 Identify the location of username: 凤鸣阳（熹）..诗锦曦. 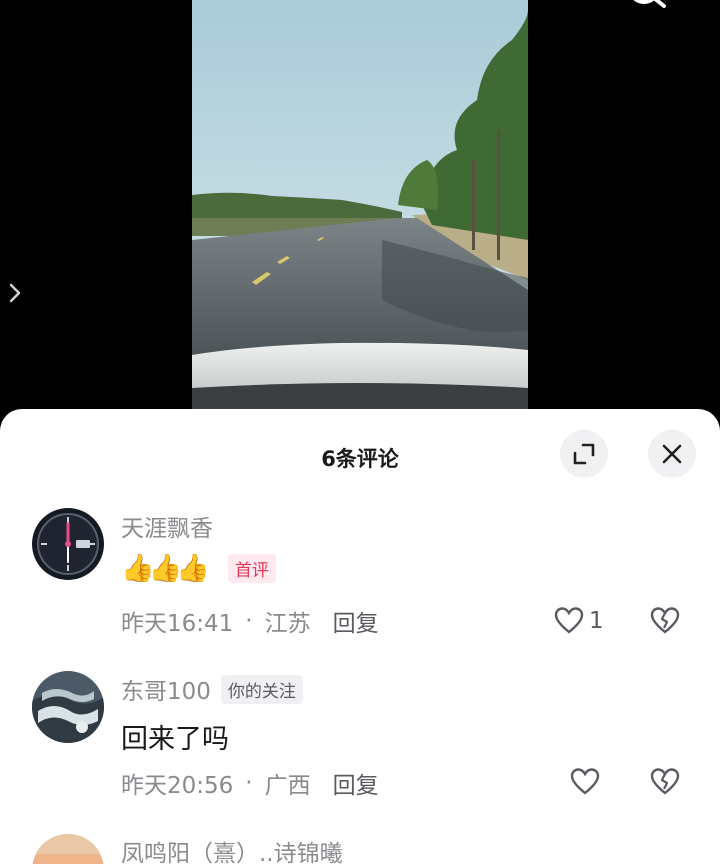
(232, 849).